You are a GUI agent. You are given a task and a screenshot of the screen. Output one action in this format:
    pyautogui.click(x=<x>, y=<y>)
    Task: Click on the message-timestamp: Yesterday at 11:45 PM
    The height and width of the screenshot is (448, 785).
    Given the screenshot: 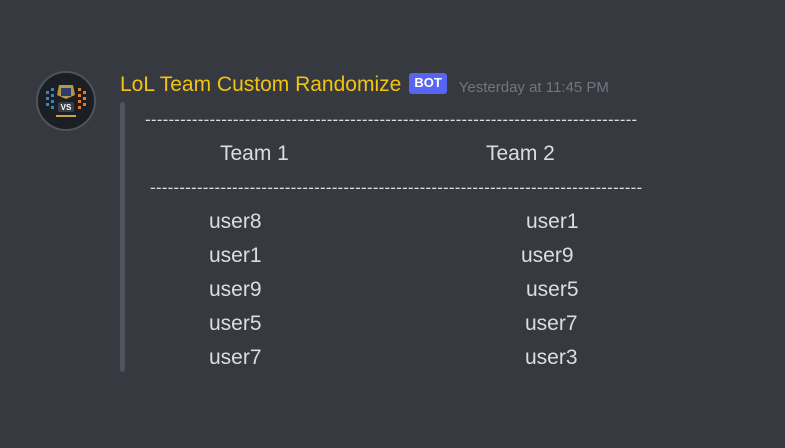 What is the action you would take?
    pyautogui.click(x=534, y=87)
    